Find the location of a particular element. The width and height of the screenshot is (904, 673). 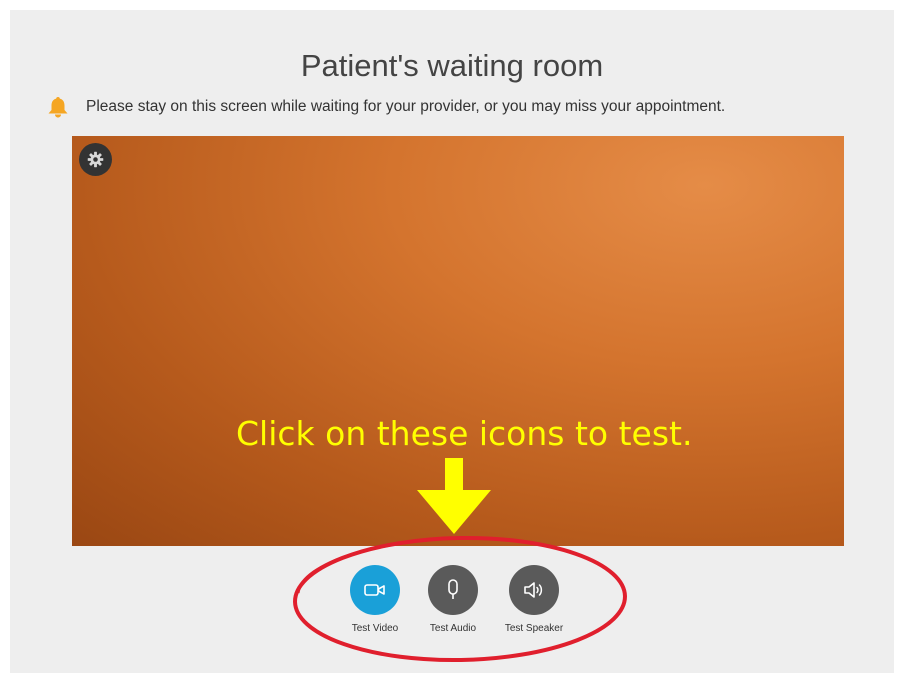

gear-icon is located at coordinates (95, 159).